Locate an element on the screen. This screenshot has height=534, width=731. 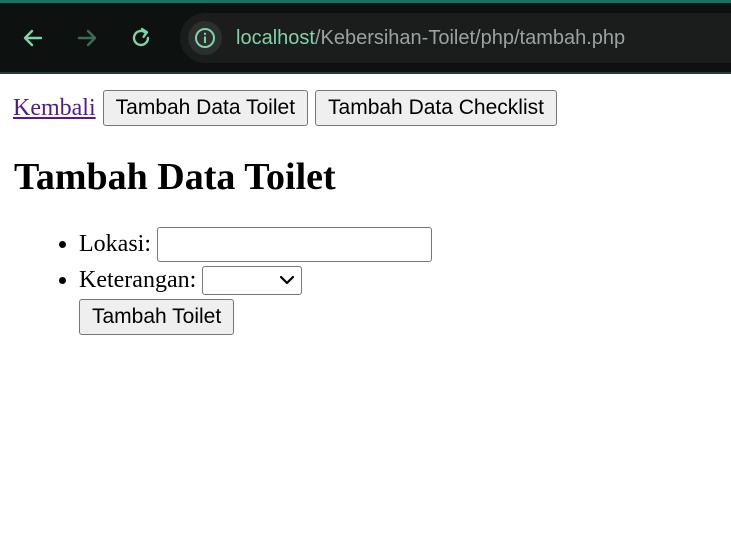
reload-button is located at coordinates (141, 38).